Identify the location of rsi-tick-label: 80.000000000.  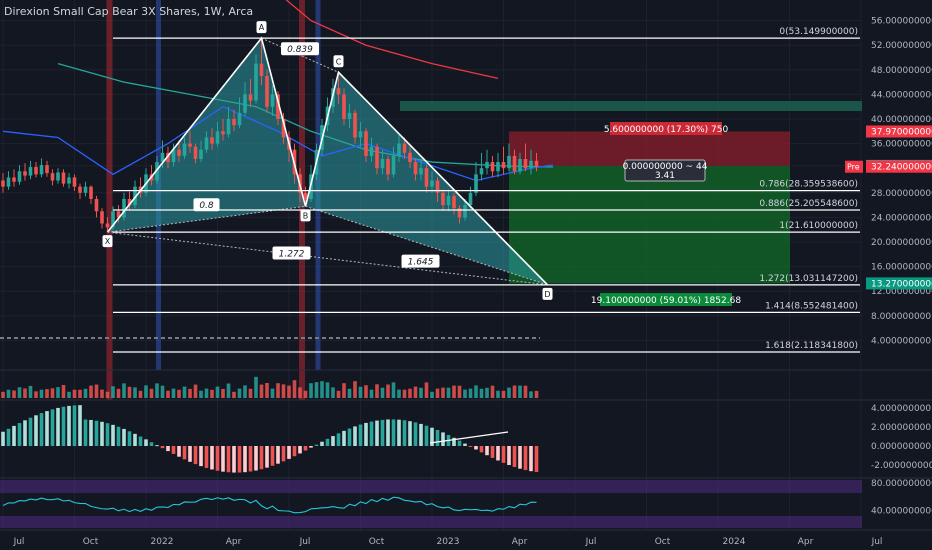
(901, 484).